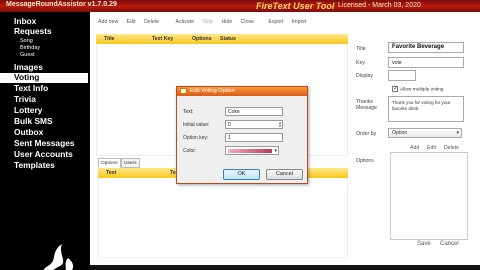 This screenshot has height=270, width=480. What do you see at coordinates (25, 99) in the screenshot?
I see `sidebar-item-trivia: Trivia` at bounding box center [25, 99].